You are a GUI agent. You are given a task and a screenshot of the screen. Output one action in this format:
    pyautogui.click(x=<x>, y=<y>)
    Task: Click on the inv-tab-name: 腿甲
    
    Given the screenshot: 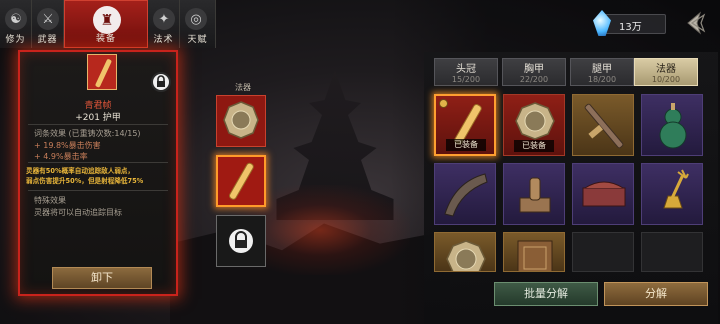 What is the action you would take?
    pyautogui.click(x=602, y=69)
    